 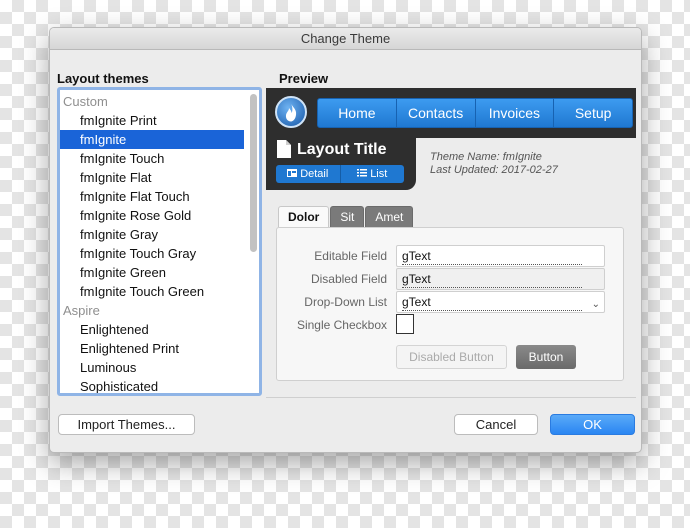 What do you see at coordinates (451, 397) in the screenshot?
I see `preview-divider` at bounding box center [451, 397].